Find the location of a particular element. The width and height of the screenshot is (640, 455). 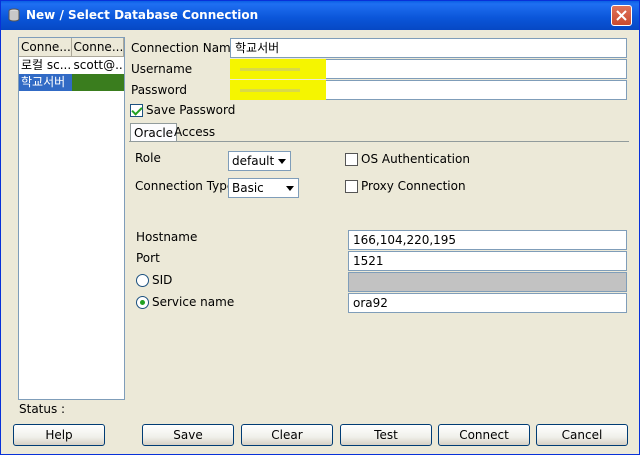

service-name-radio is located at coordinates (142, 302).